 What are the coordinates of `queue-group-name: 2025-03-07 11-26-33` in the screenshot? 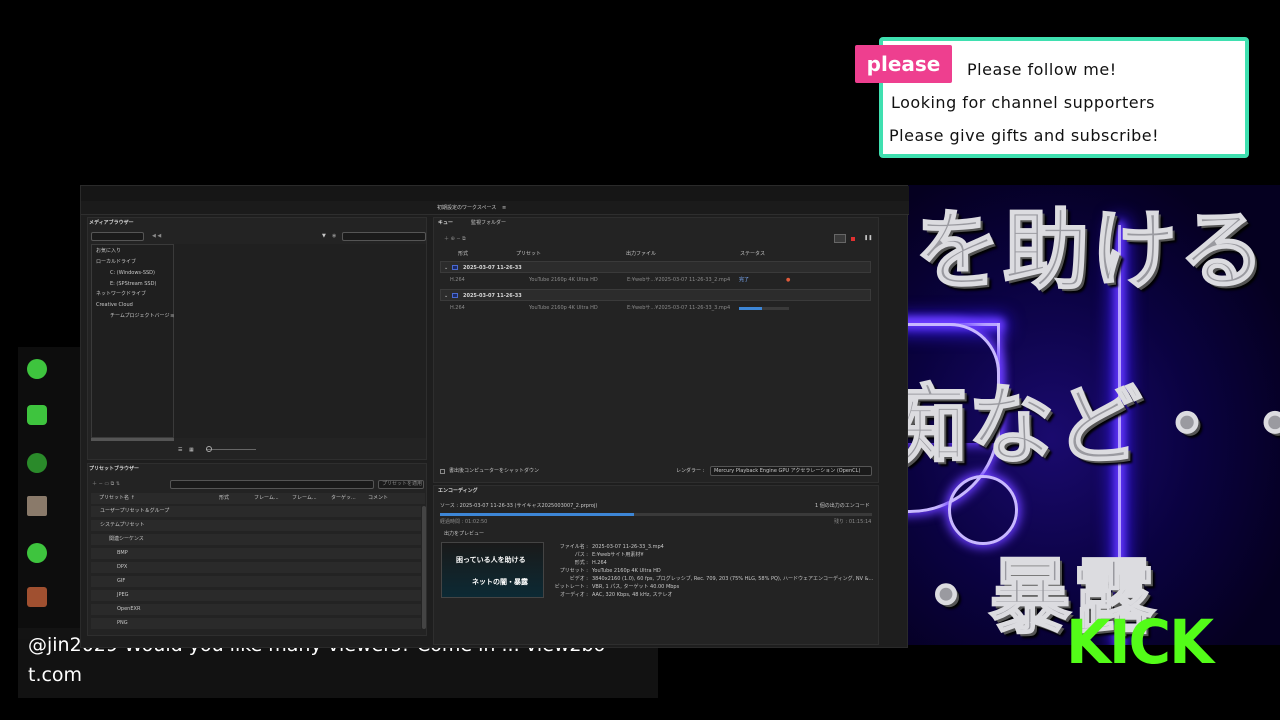 It's located at (492, 296).